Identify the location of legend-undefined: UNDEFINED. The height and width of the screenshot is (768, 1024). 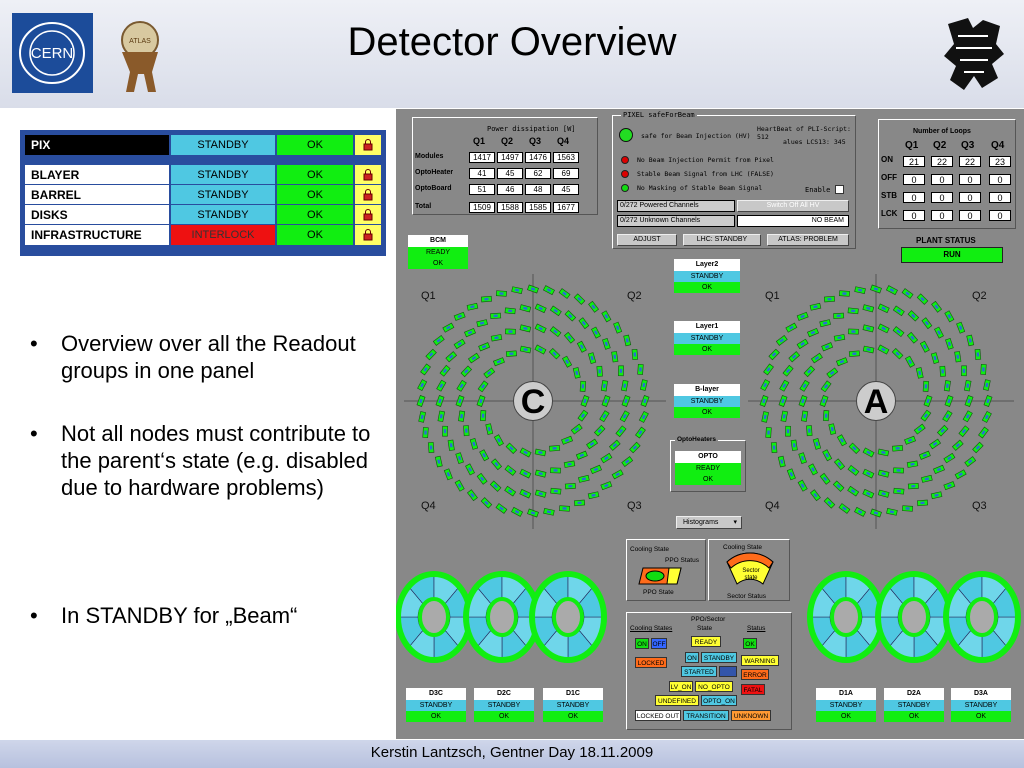
(677, 700).